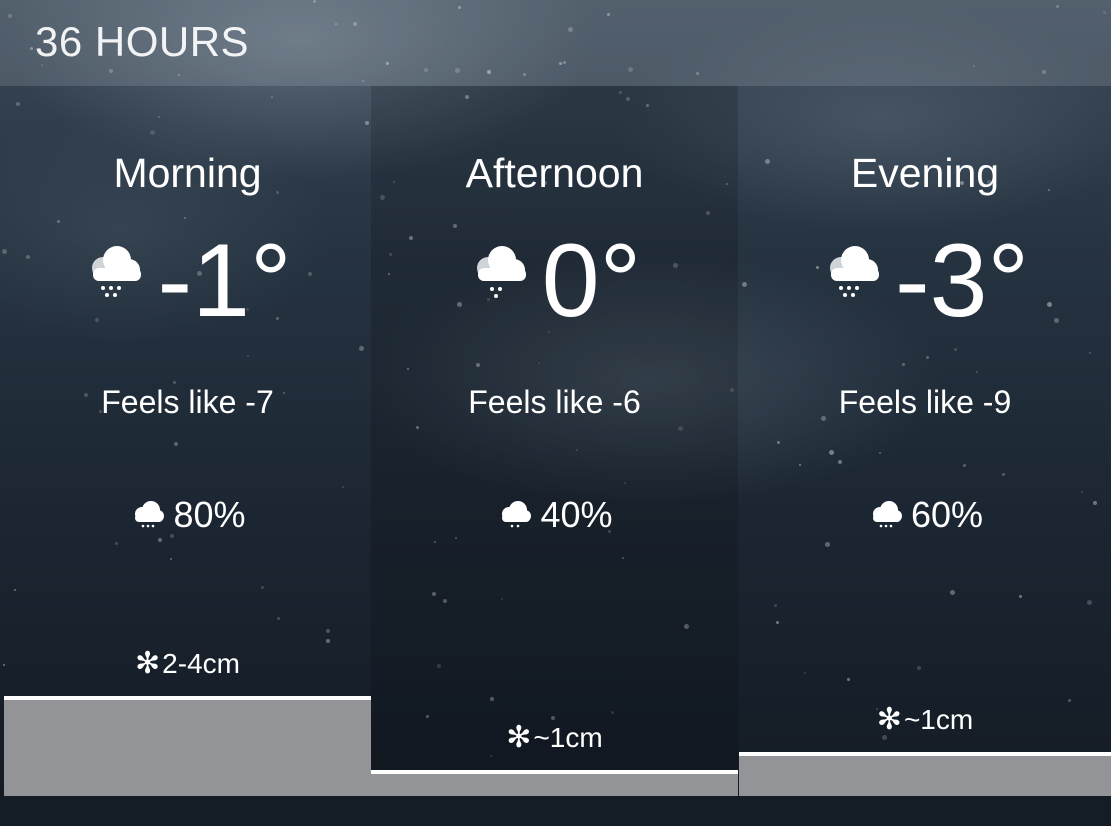  I want to click on section-header: 36 HOURS, so click(555, 43).